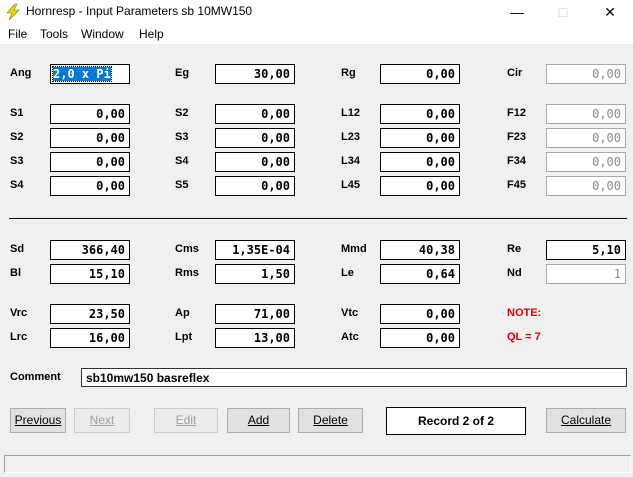 This screenshot has width=633, height=477. What do you see at coordinates (17, 161) in the screenshot?
I see `label-s3-left: S3` at bounding box center [17, 161].